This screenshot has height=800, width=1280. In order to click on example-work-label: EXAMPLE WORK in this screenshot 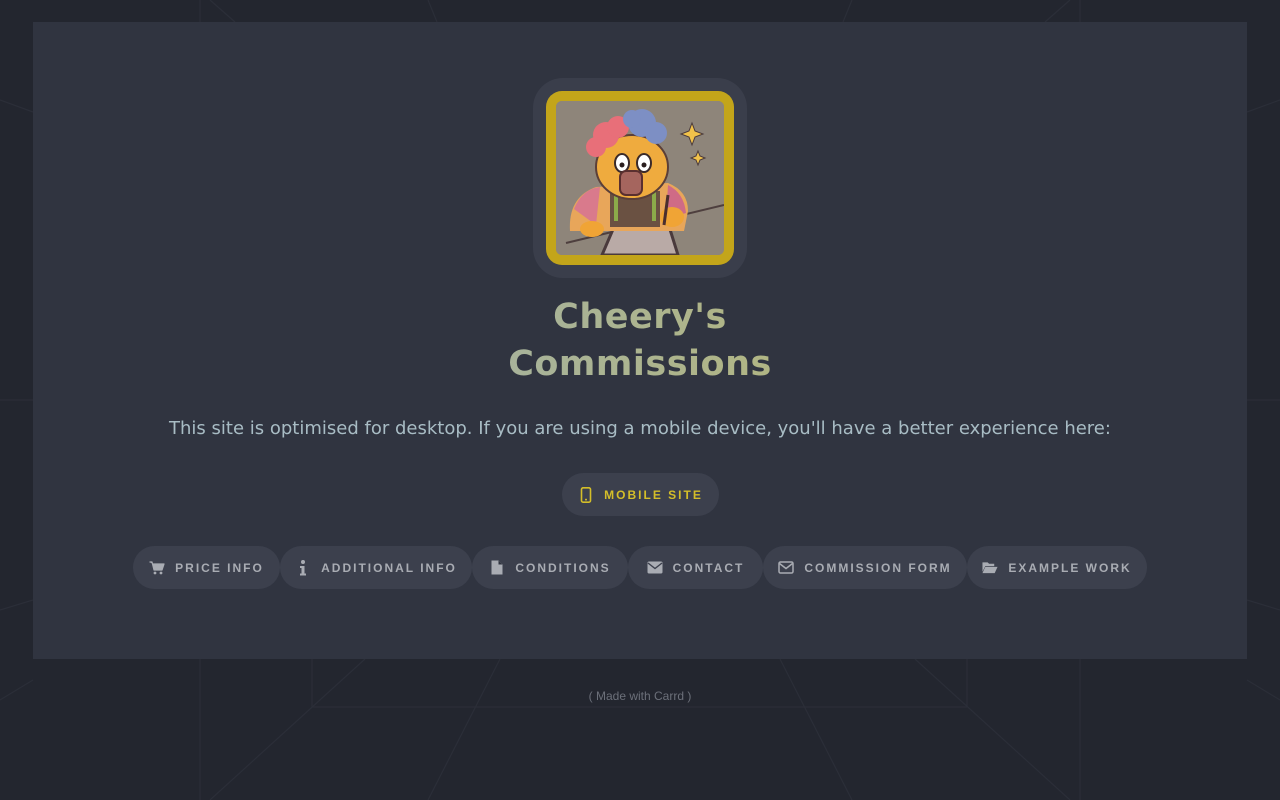, I will do `click(1070, 567)`.